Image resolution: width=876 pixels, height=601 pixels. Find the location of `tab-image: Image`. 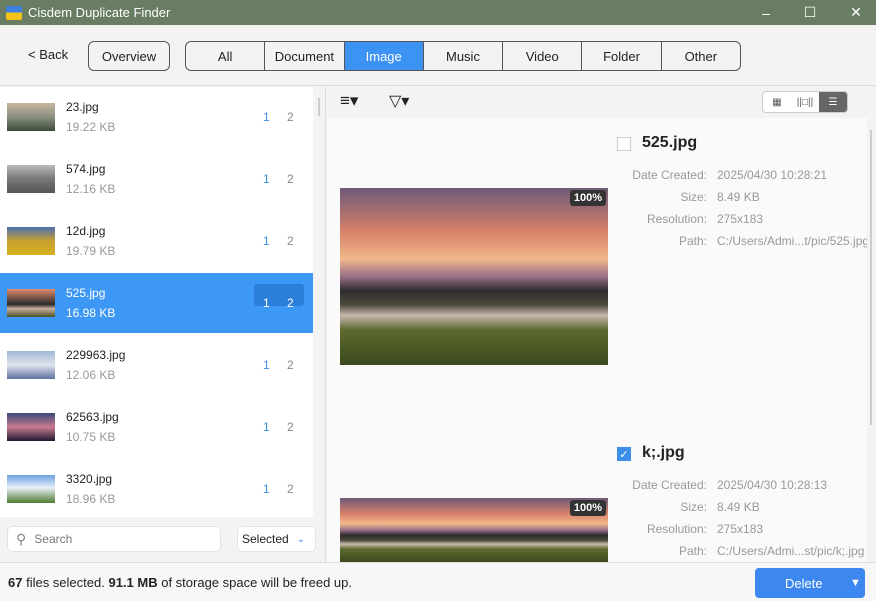

tab-image: Image is located at coordinates (384, 56).